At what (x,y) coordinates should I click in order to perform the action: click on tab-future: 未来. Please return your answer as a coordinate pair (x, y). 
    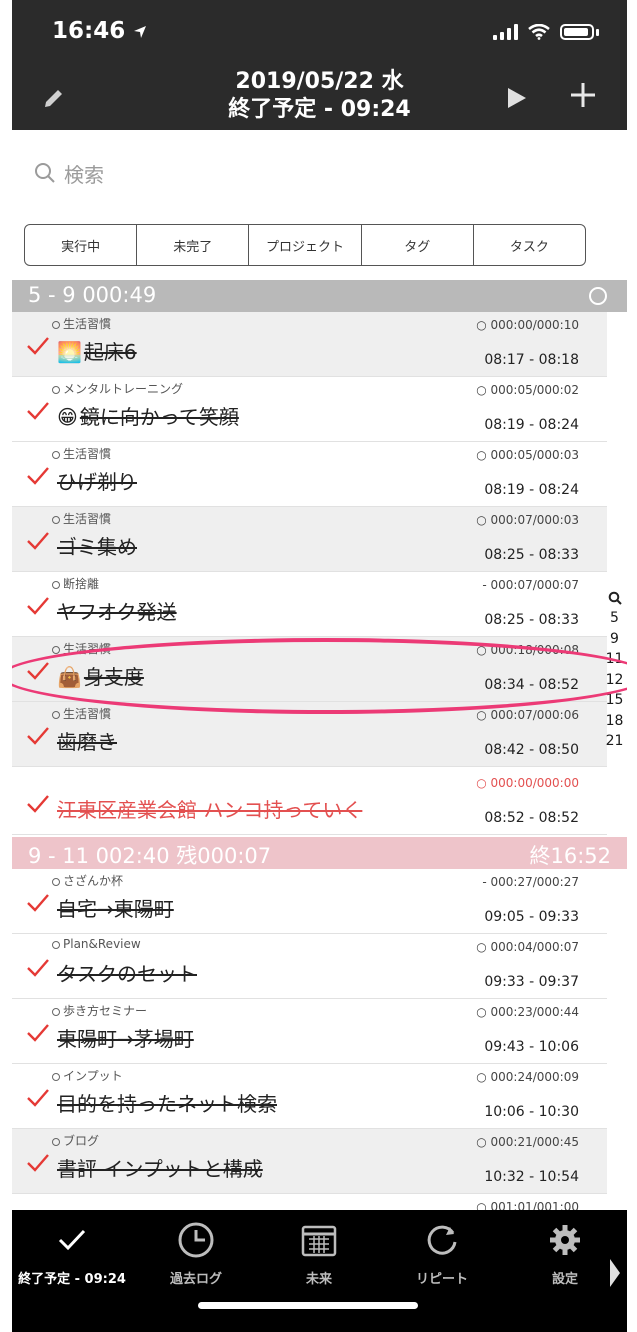
    Looking at the image, I should click on (319, 1253).